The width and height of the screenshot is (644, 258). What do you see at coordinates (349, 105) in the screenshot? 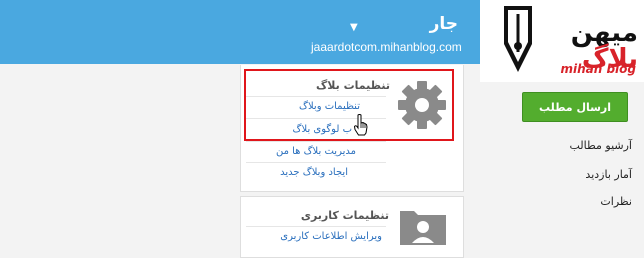
I see `highlight-box` at bounding box center [349, 105].